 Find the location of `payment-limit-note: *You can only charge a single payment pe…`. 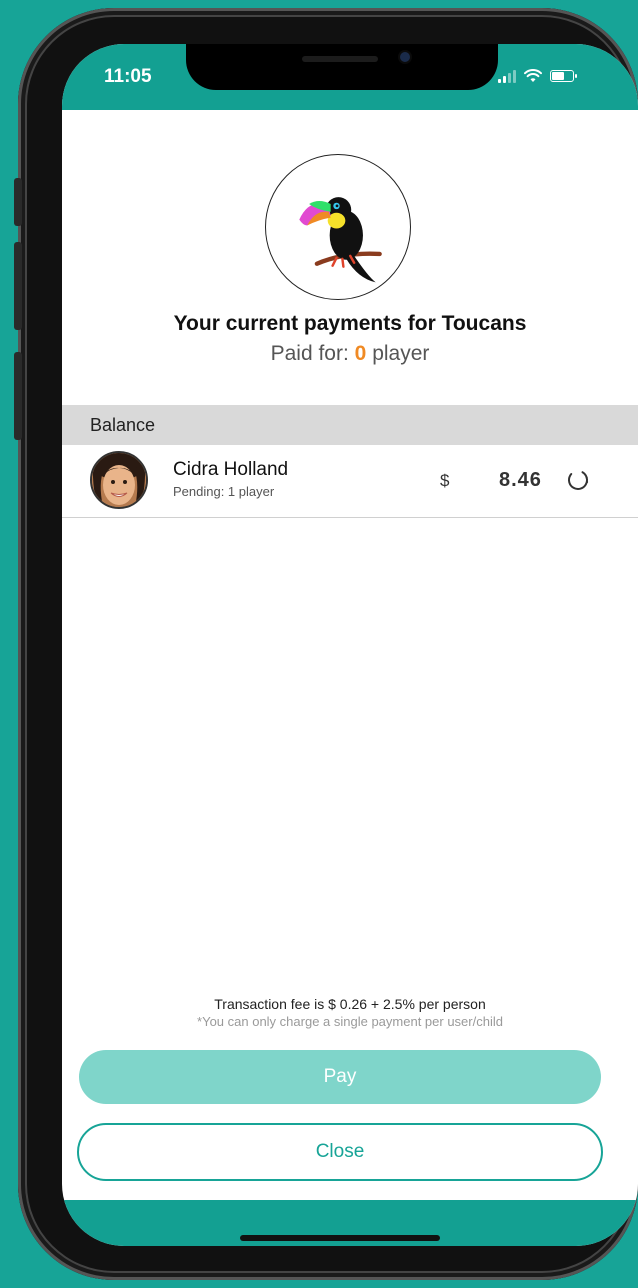

payment-limit-note: *You can only charge a single payment pe… is located at coordinates (350, 1021).